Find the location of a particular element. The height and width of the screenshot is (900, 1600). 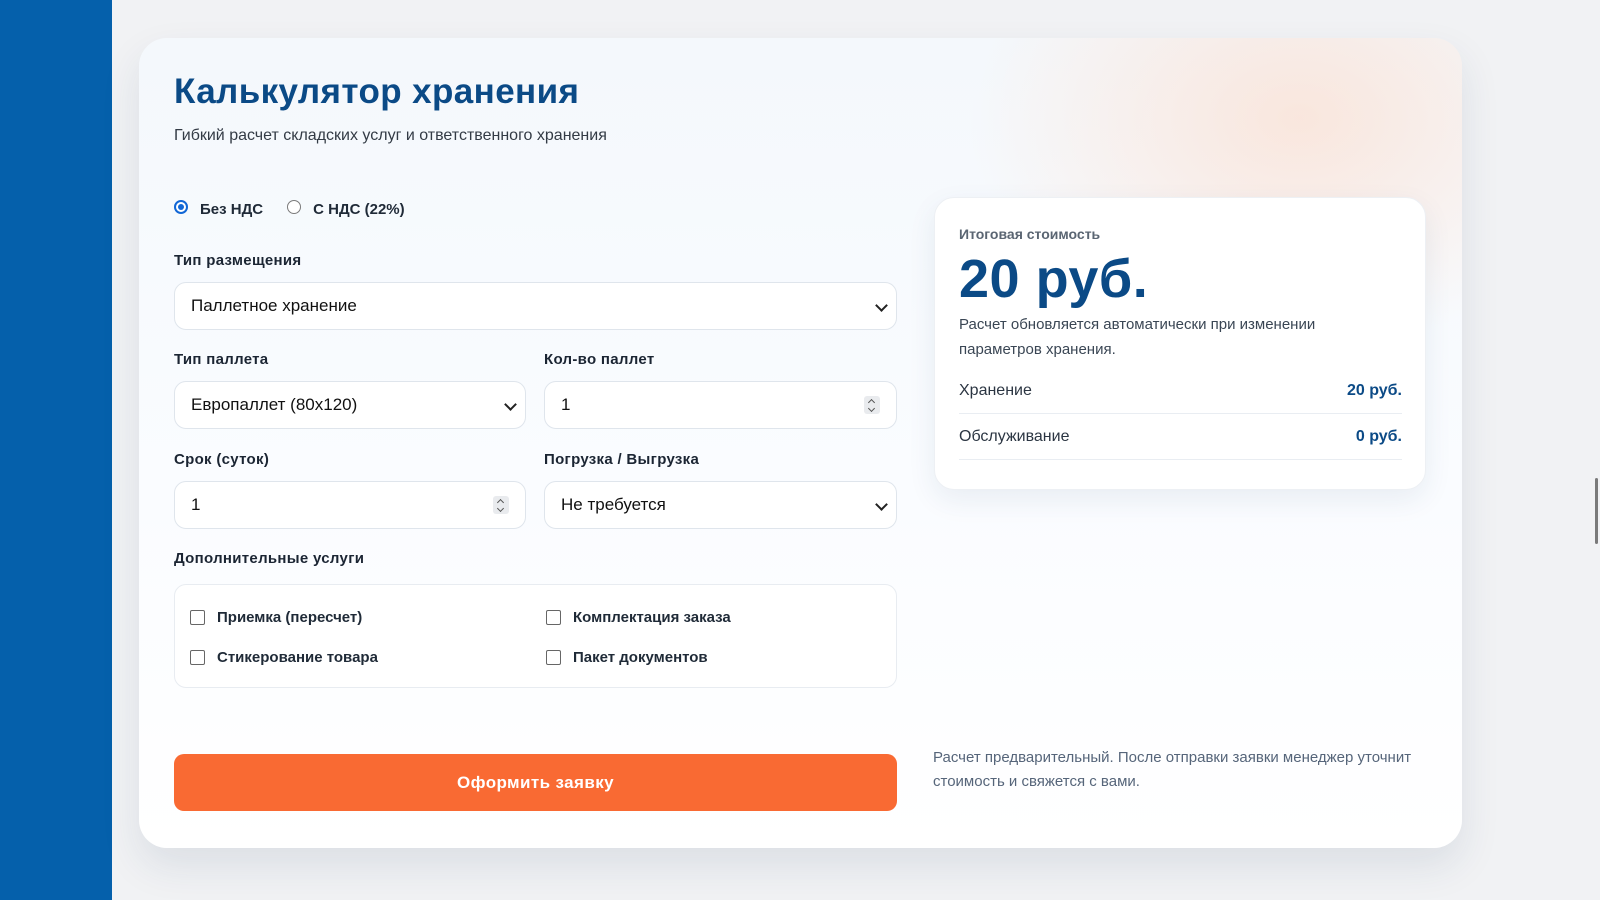

pallet-count-label: Кол-во паллет is located at coordinates (599, 359).